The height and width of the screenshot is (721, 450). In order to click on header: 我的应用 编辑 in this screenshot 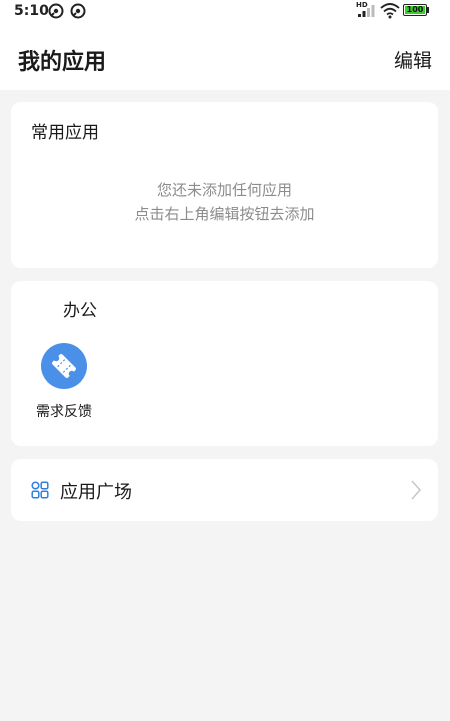, I will do `click(225, 57)`.